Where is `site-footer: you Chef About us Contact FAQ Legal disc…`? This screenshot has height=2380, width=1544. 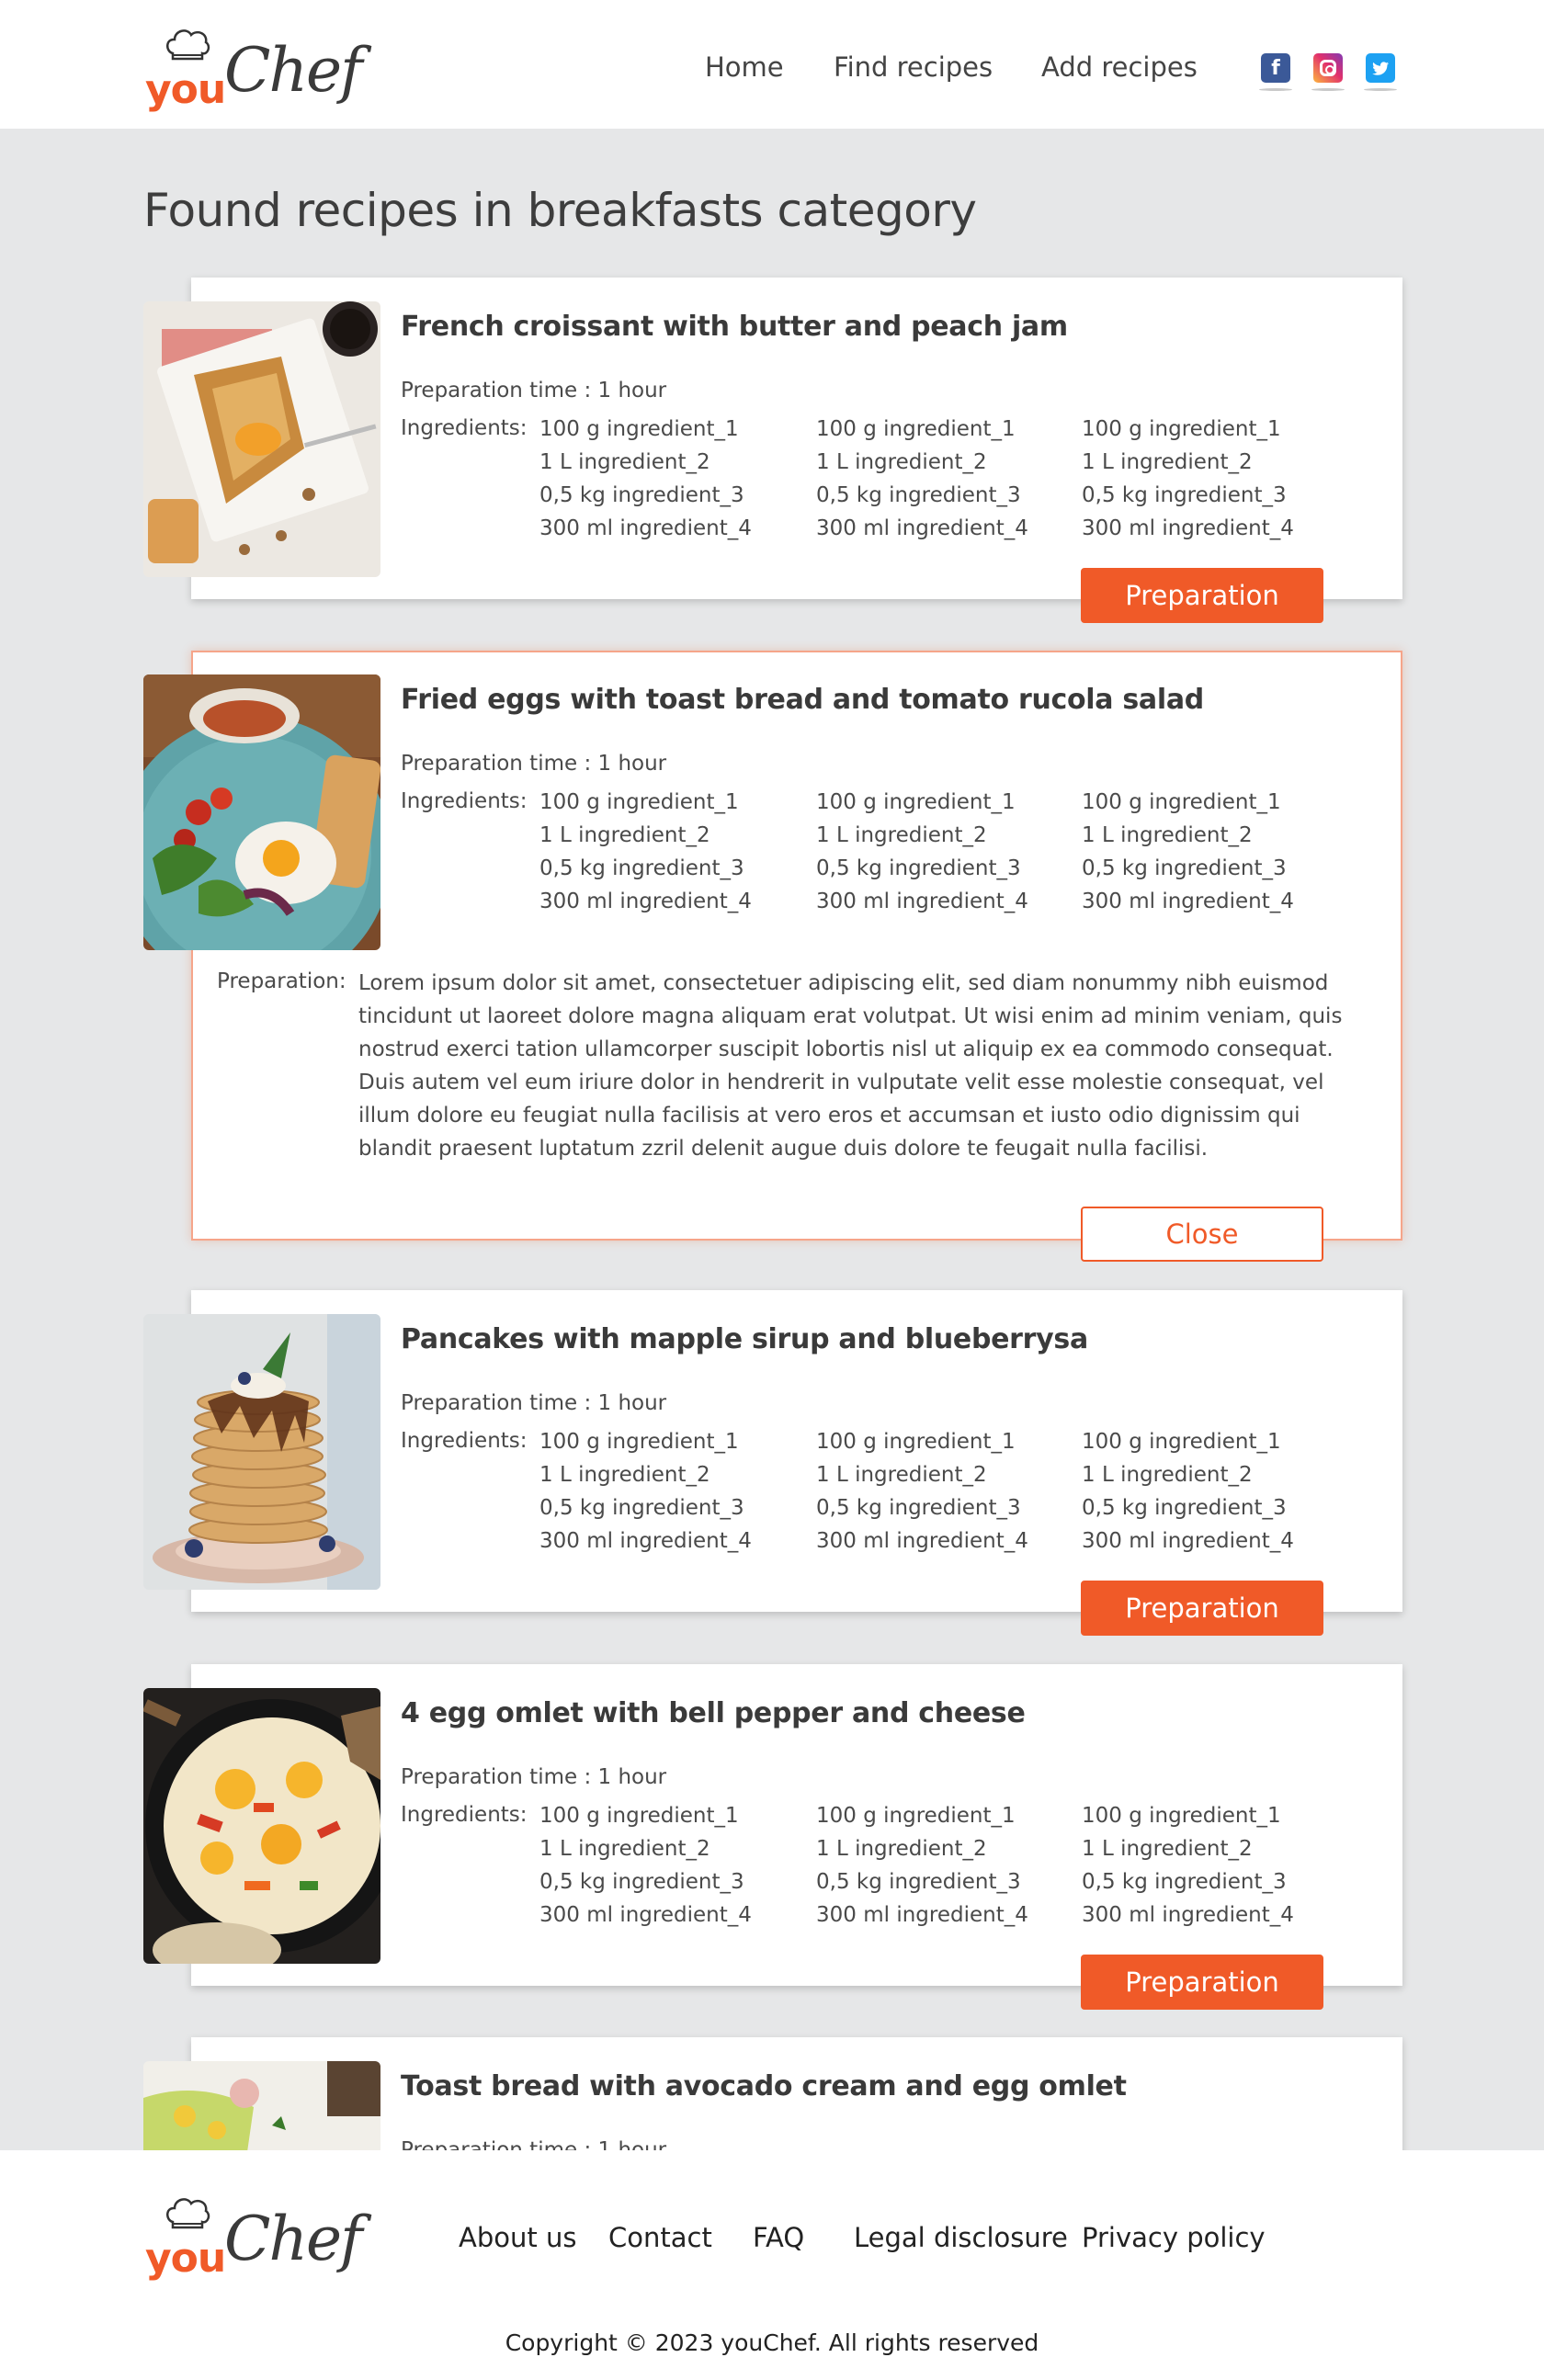
site-footer: you Chef About us Contact FAQ Legal disc… is located at coordinates (772, 2265).